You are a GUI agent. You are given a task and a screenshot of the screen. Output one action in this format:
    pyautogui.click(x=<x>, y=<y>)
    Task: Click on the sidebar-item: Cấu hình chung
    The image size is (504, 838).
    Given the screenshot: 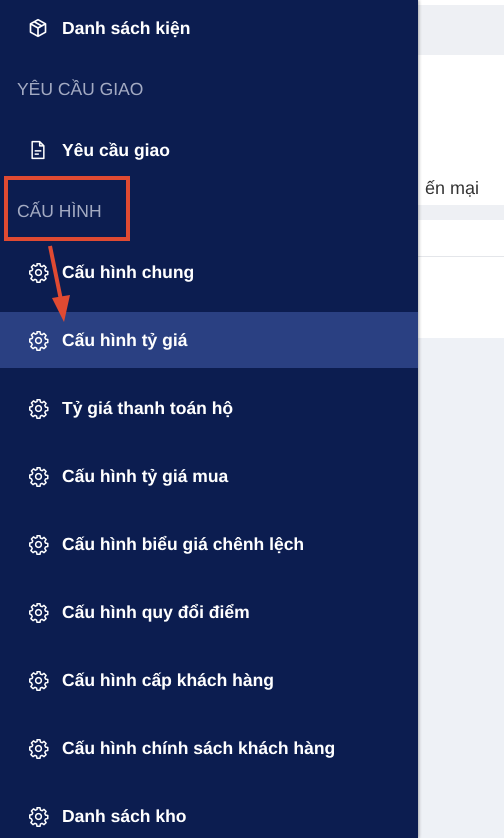 What is the action you would take?
    pyautogui.click(x=209, y=272)
    